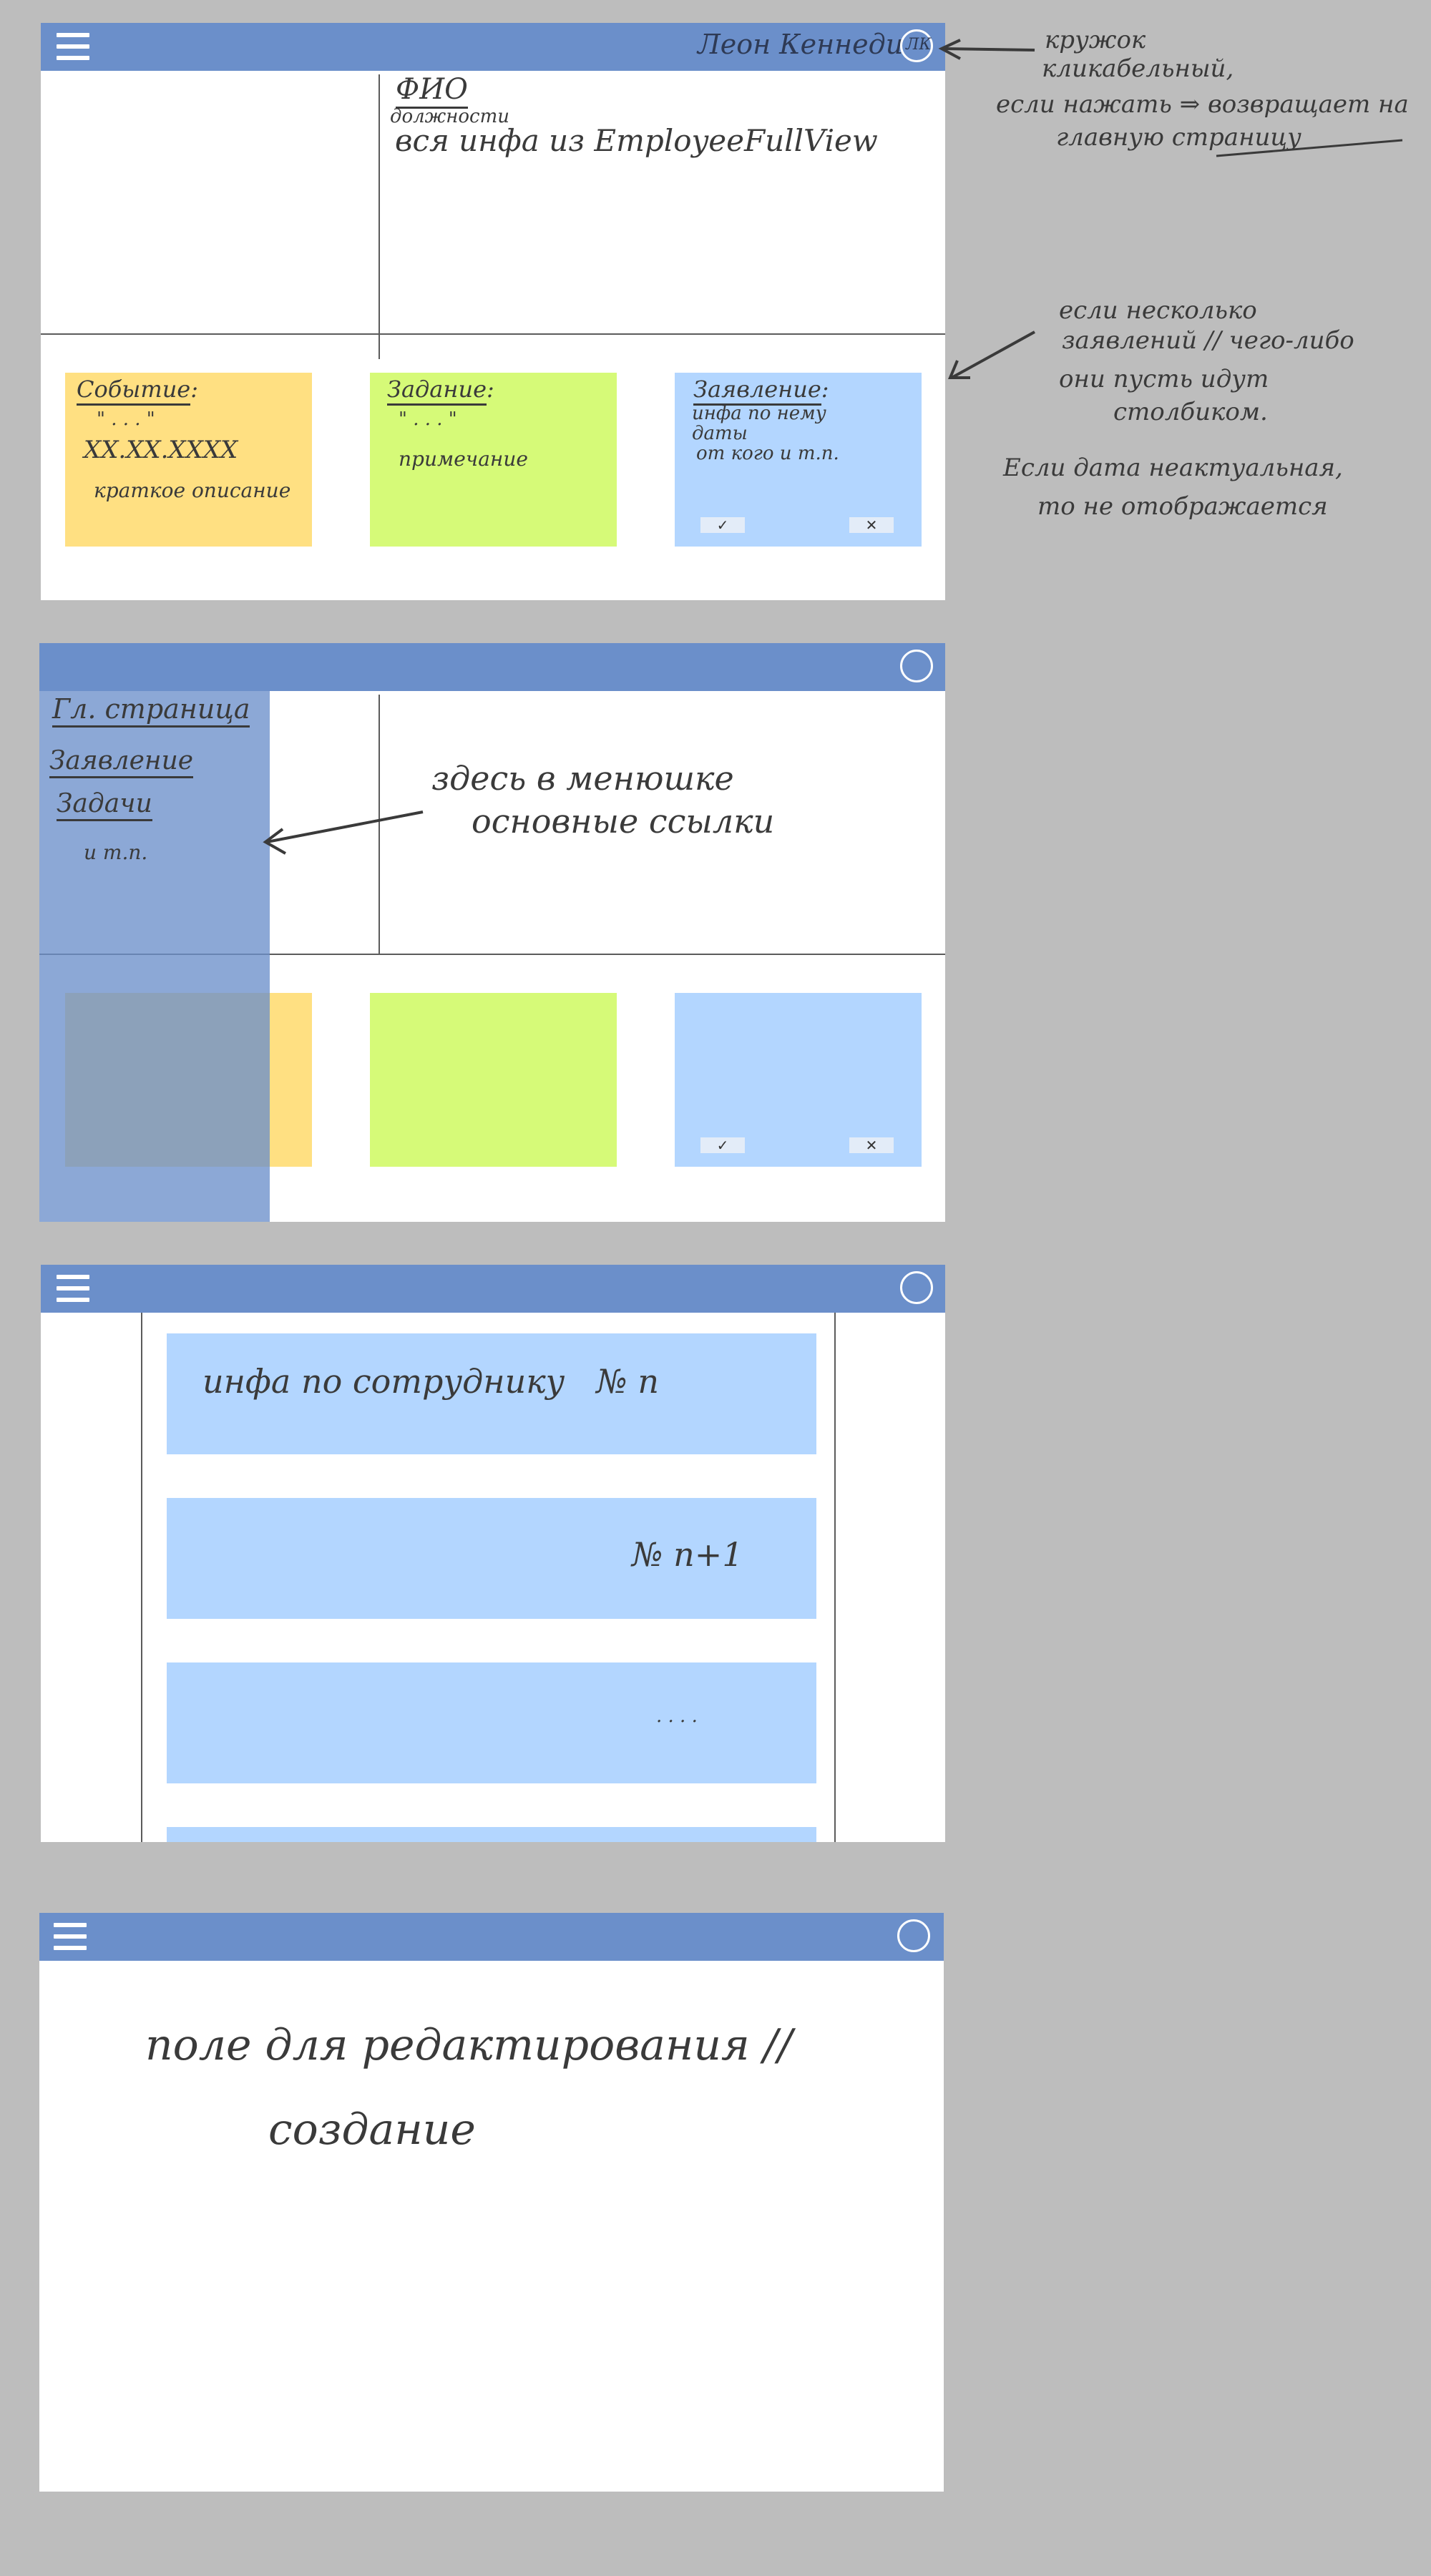 Image resolution: width=1431 pixels, height=2576 pixels. What do you see at coordinates (1309, 148) in the screenshot?
I see `avatar-annotation-underline` at bounding box center [1309, 148].